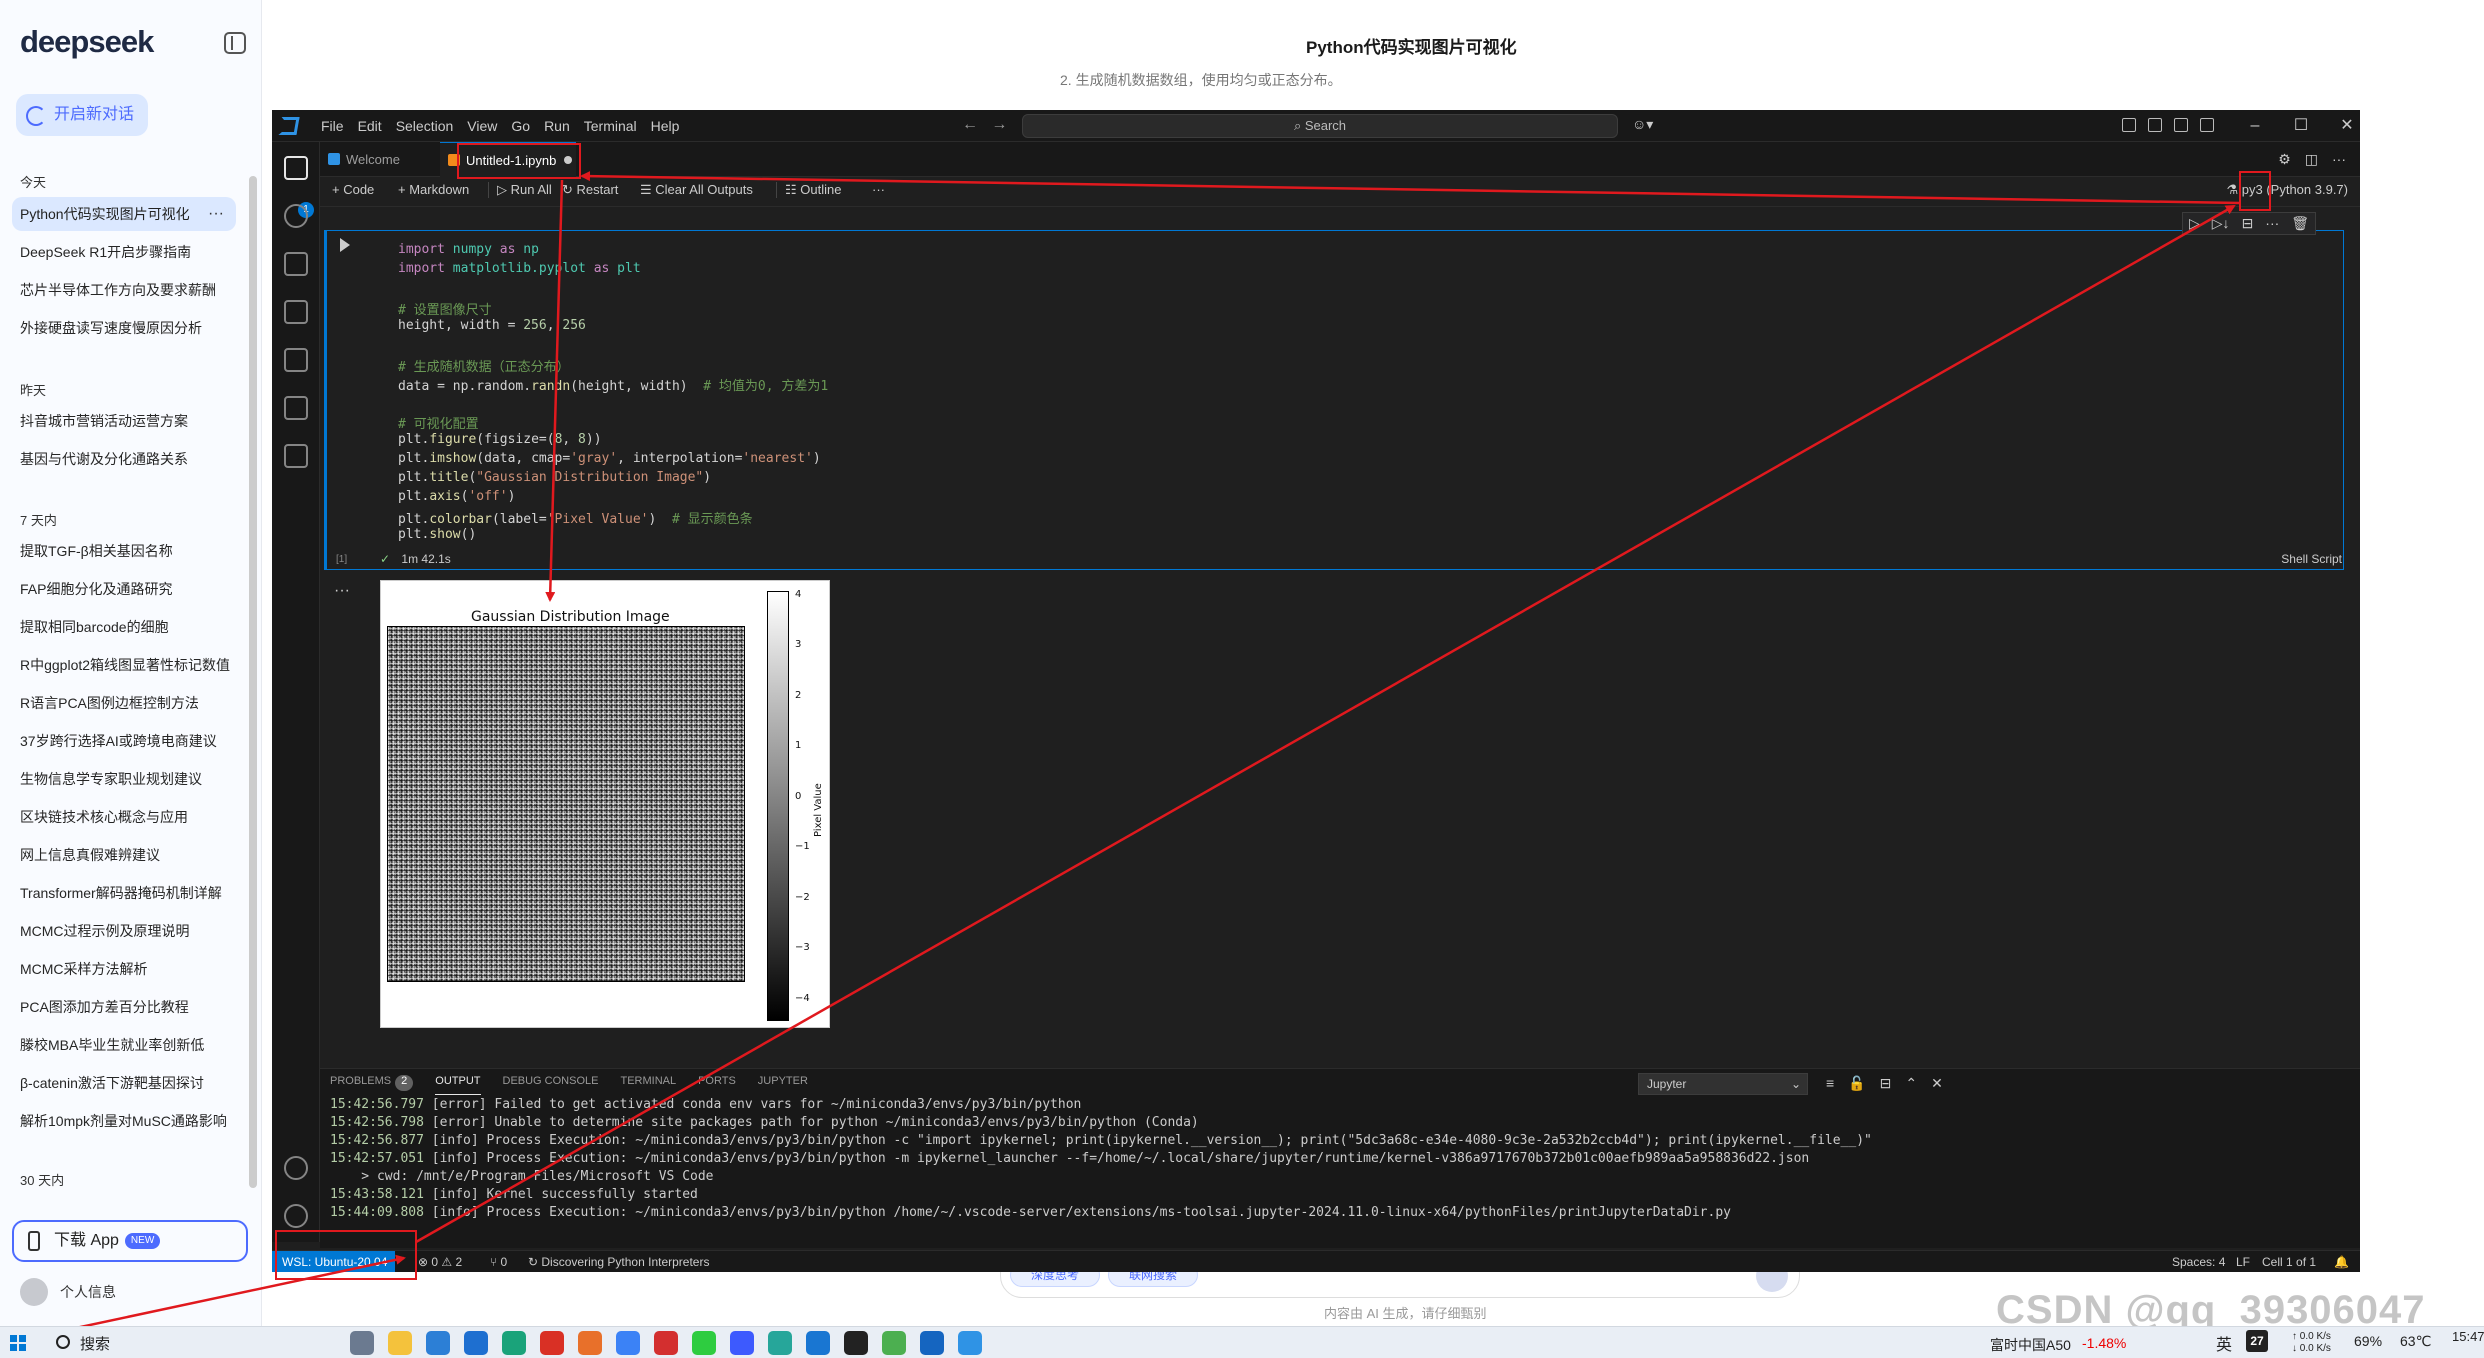 This screenshot has height=1358, width=2484. What do you see at coordinates (296, 408) in the screenshot?
I see `extensions-icon` at bounding box center [296, 408].